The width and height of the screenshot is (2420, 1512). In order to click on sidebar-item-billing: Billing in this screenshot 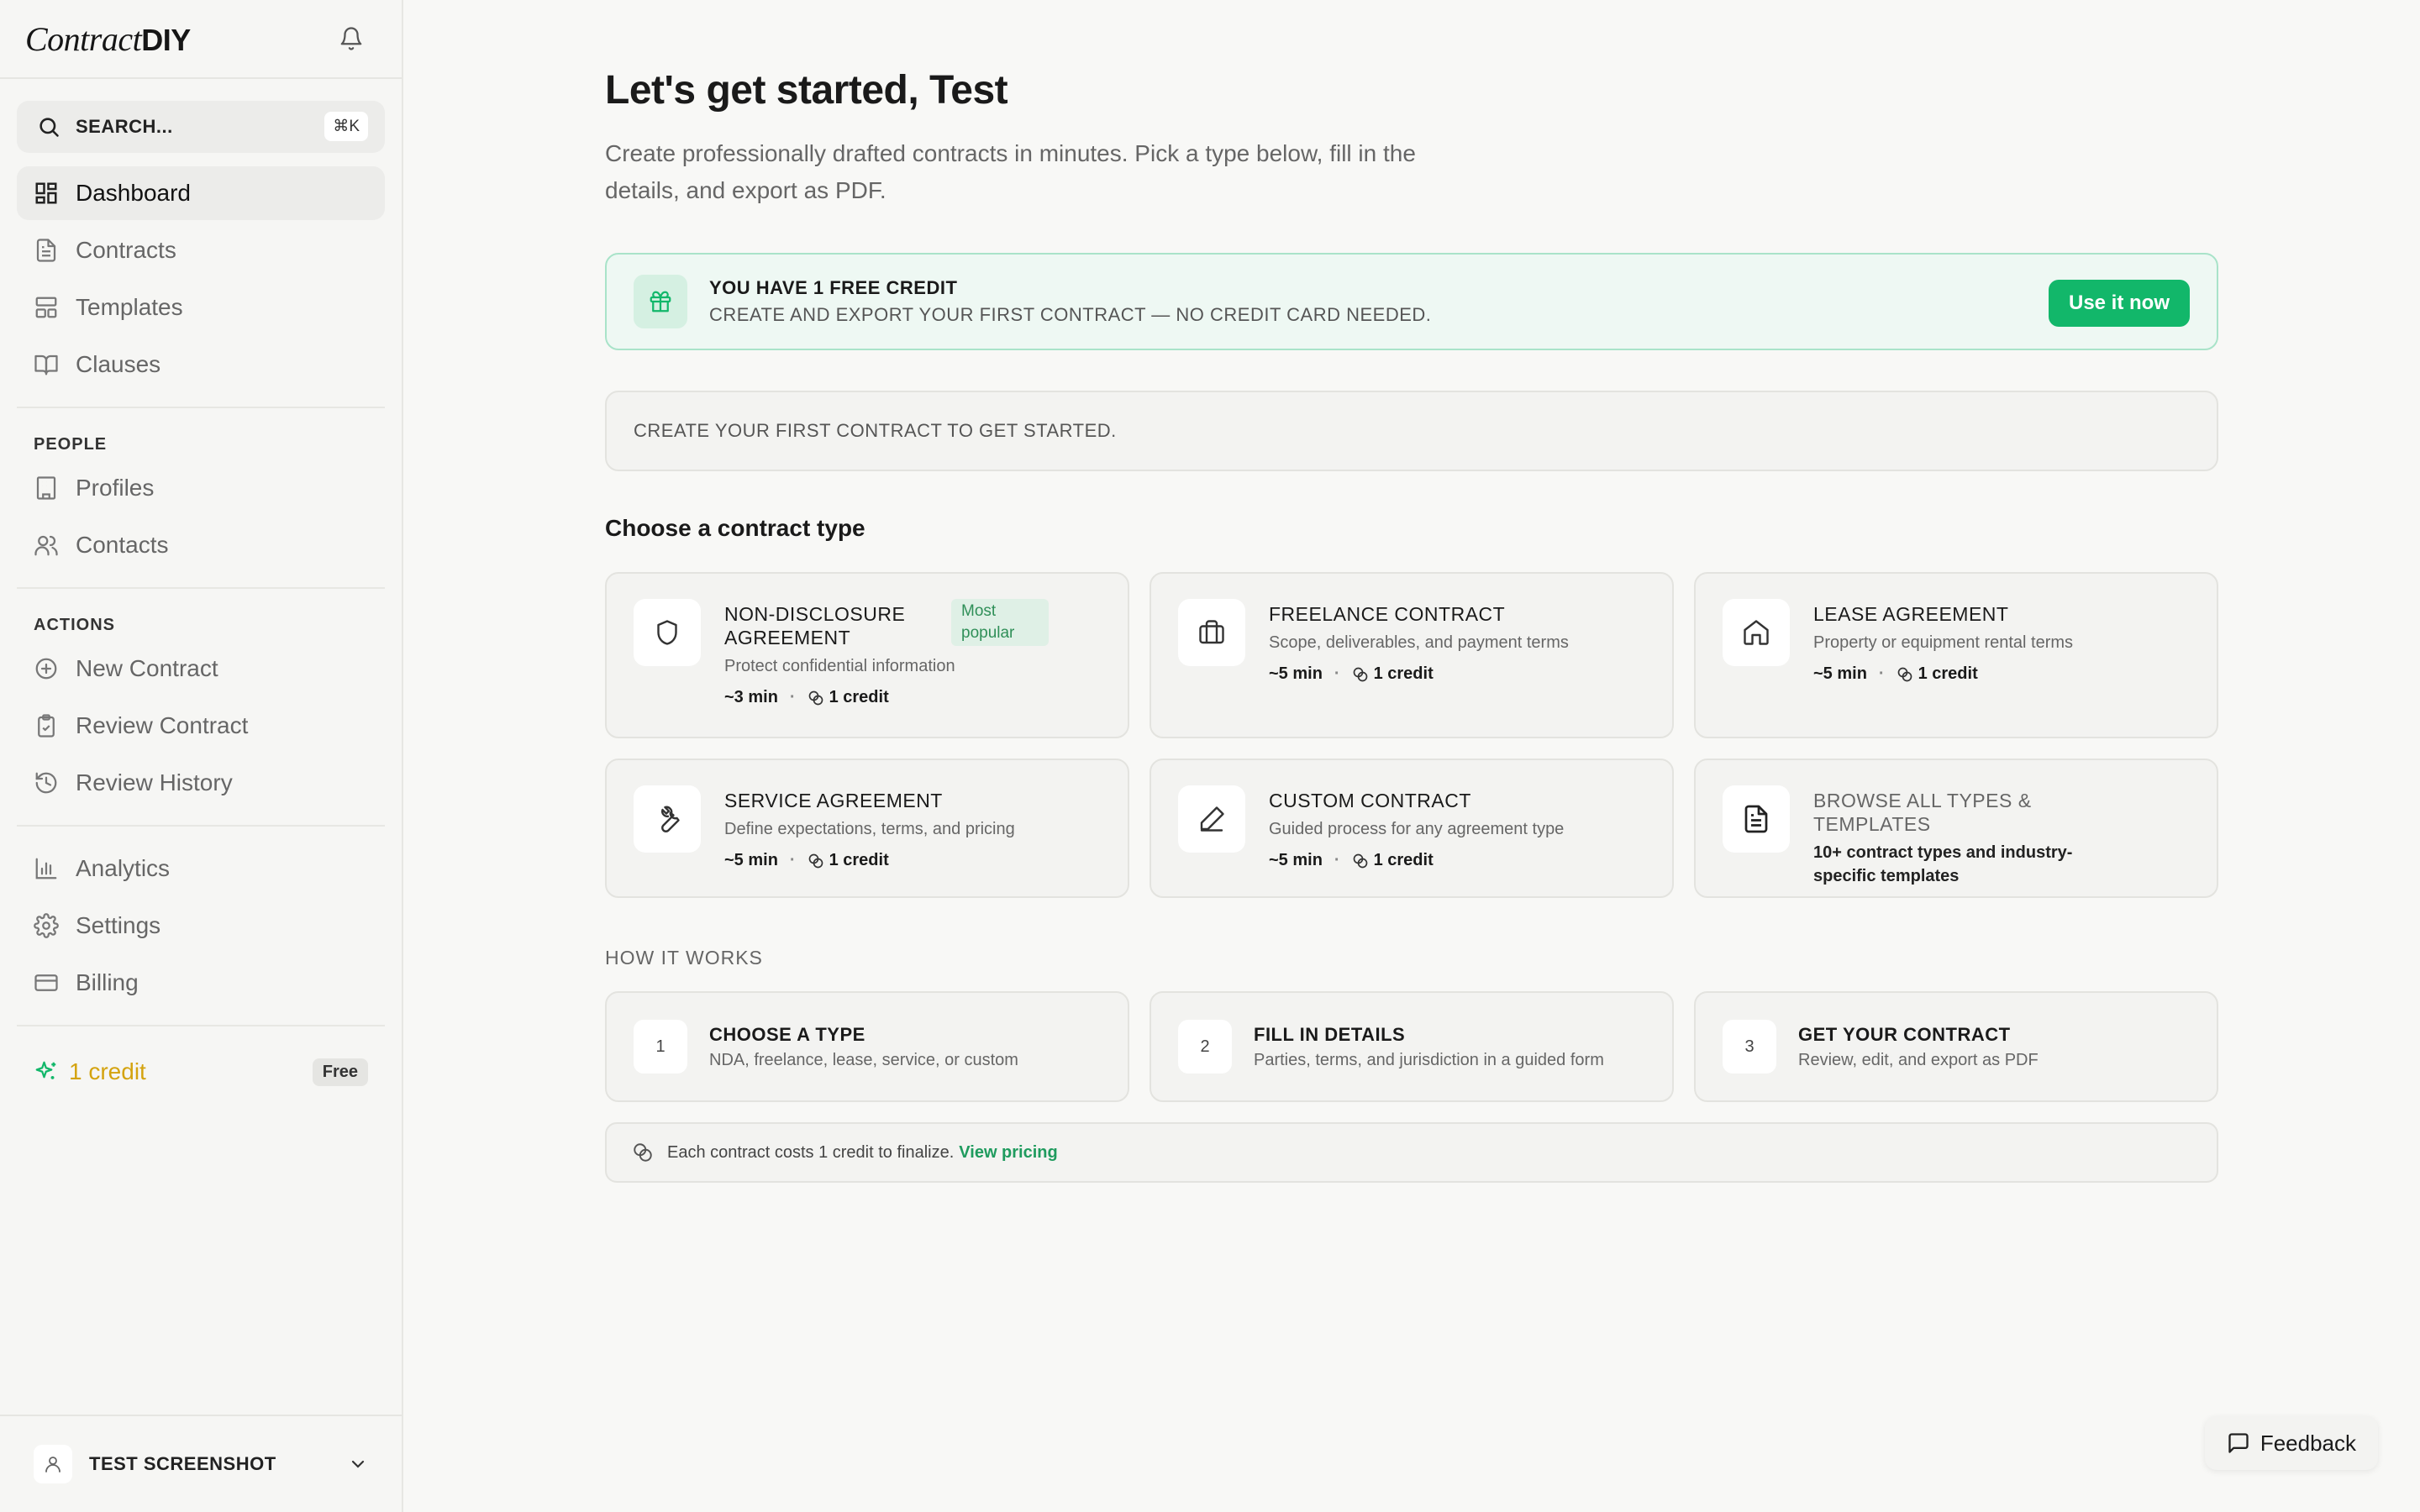, I will do `click(201, 983)`.